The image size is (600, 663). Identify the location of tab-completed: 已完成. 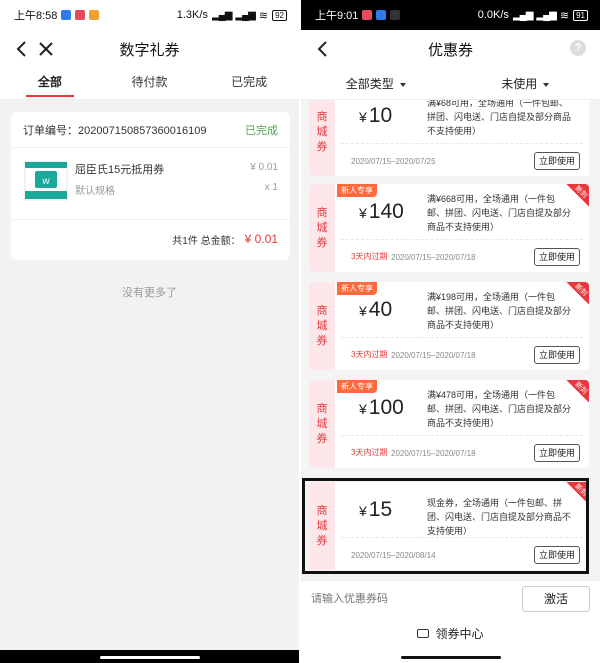
(249, 83).